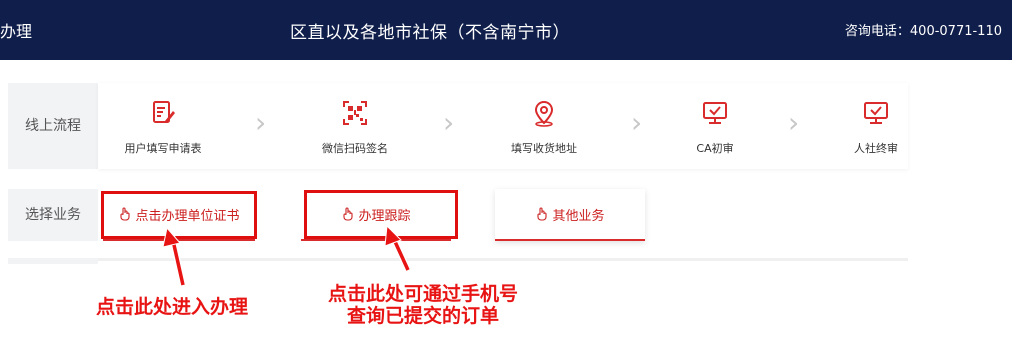 Image resolution: width=1012 pixels, height=340 pixels. I want to click on annotation-note-line: 查询已提交的订单, so click(422, 316).